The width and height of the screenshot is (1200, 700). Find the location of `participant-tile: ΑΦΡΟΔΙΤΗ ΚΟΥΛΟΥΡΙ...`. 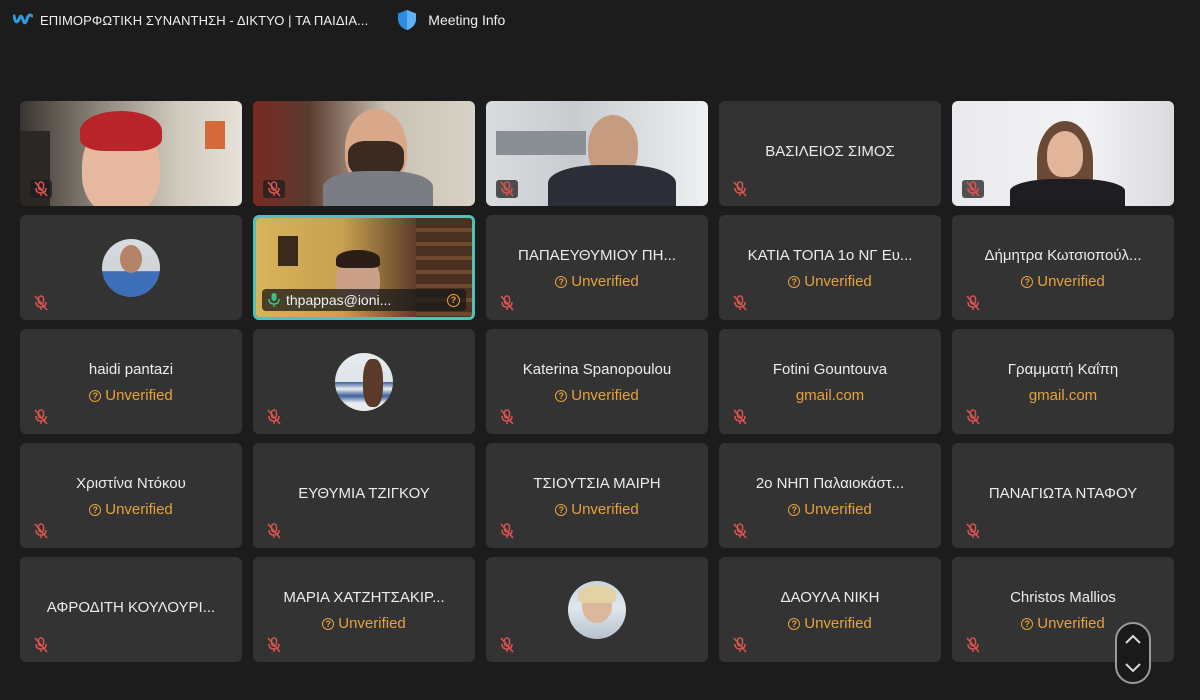

participant-tile: ΑΦΡΟΔΙΤΗ ΚΟΥΛΟΥΡΙ... is located at coordinates (131, 609).